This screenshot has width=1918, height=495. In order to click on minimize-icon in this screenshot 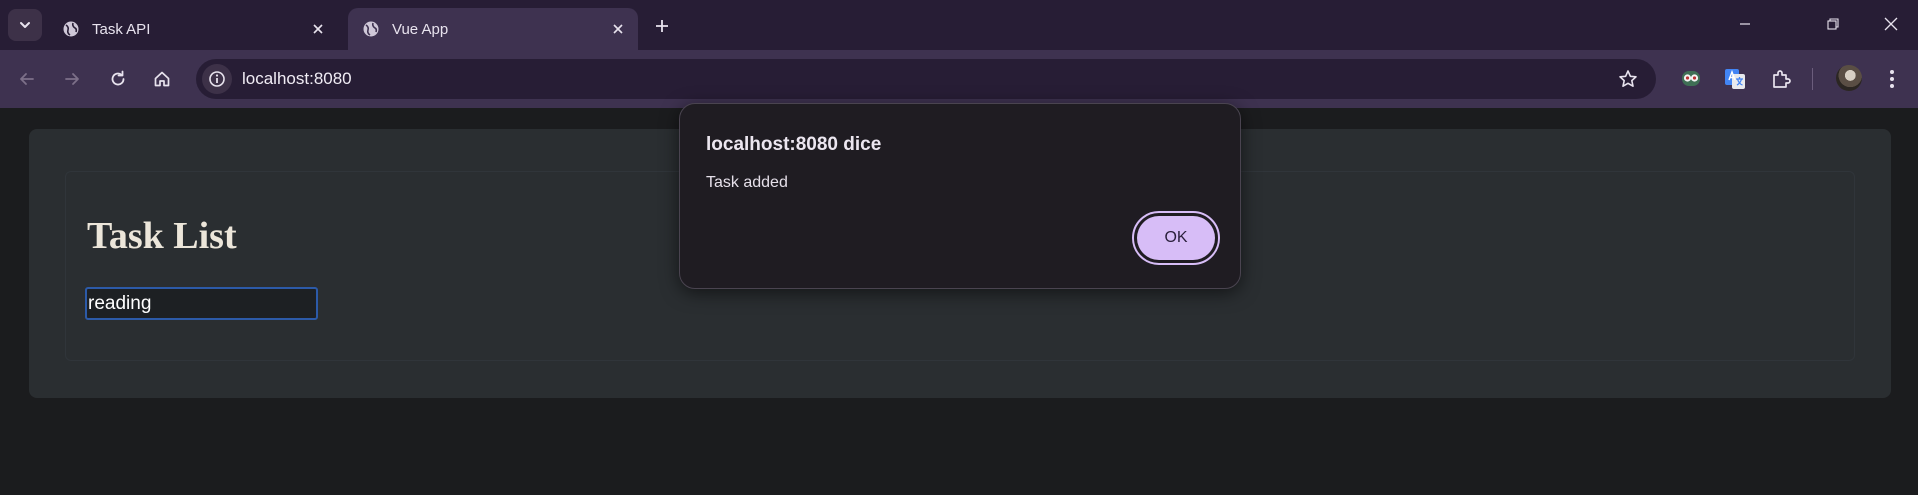, I will do `click(1745, 24)`.